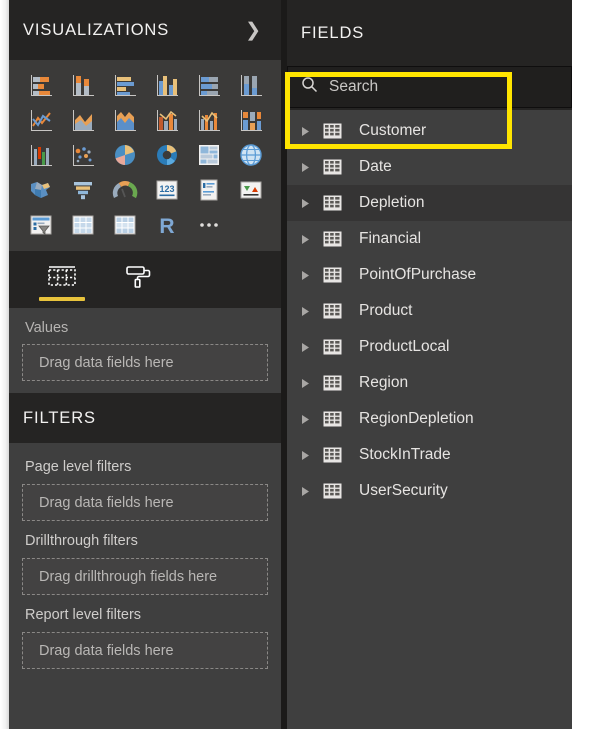  What do you see at coordinates (138, 279) in the screenshot?
I see `paint-roller-icon` at bounding box center [138, 279].